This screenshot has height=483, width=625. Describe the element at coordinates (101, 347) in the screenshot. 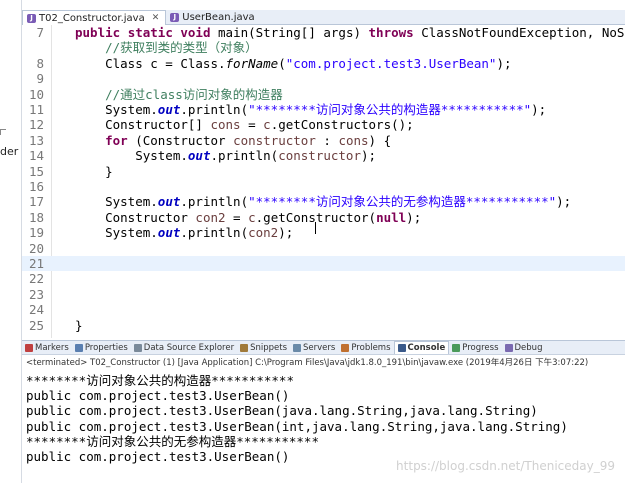

I see `tab-properties: Properties` at that location.